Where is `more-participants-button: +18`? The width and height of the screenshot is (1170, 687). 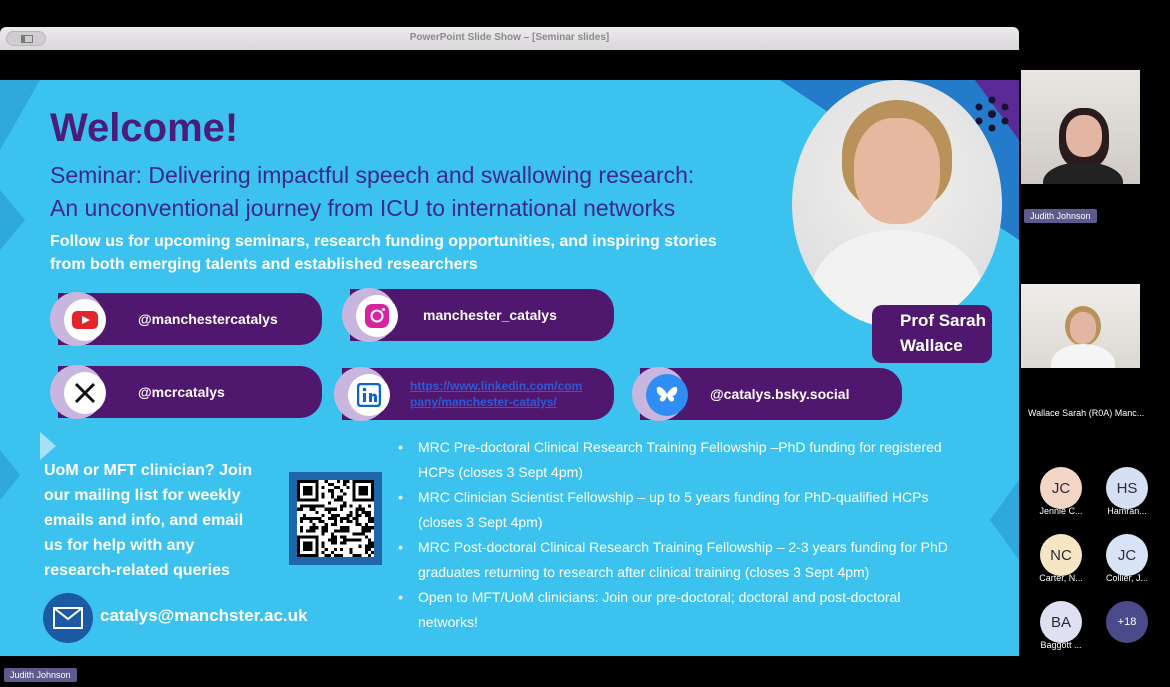 more-participants-button: +18 is located at coordinates (1127, 622).